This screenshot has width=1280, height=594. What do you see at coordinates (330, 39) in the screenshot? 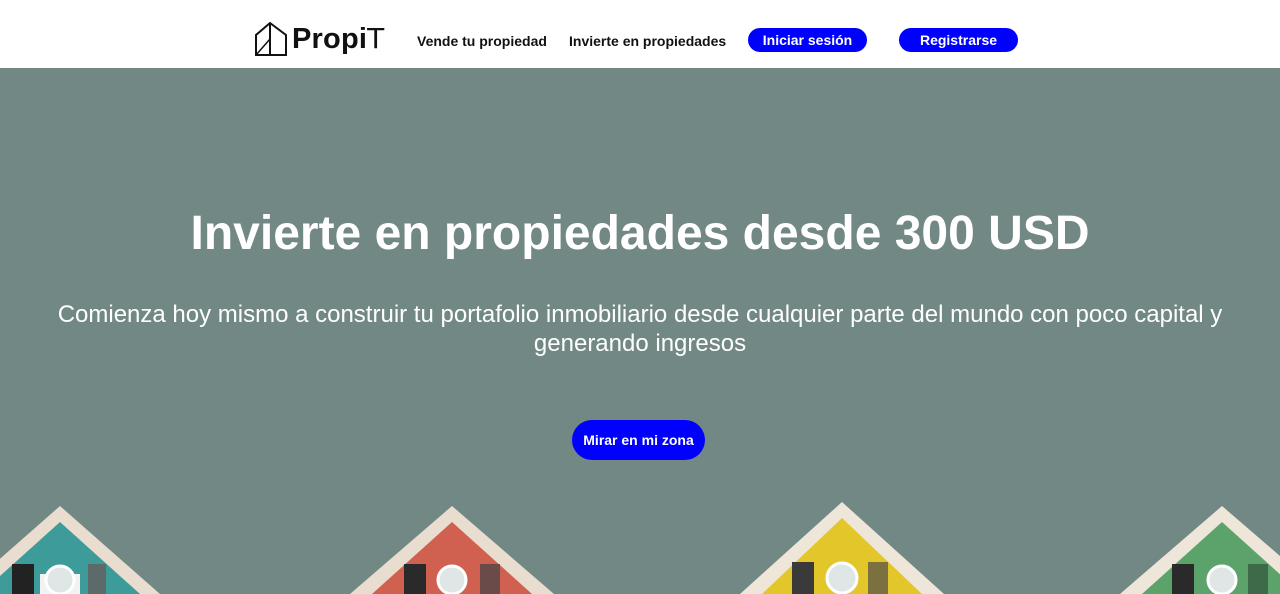
I see `brand-name-bold: Propi` at bounding box center [330, 39].